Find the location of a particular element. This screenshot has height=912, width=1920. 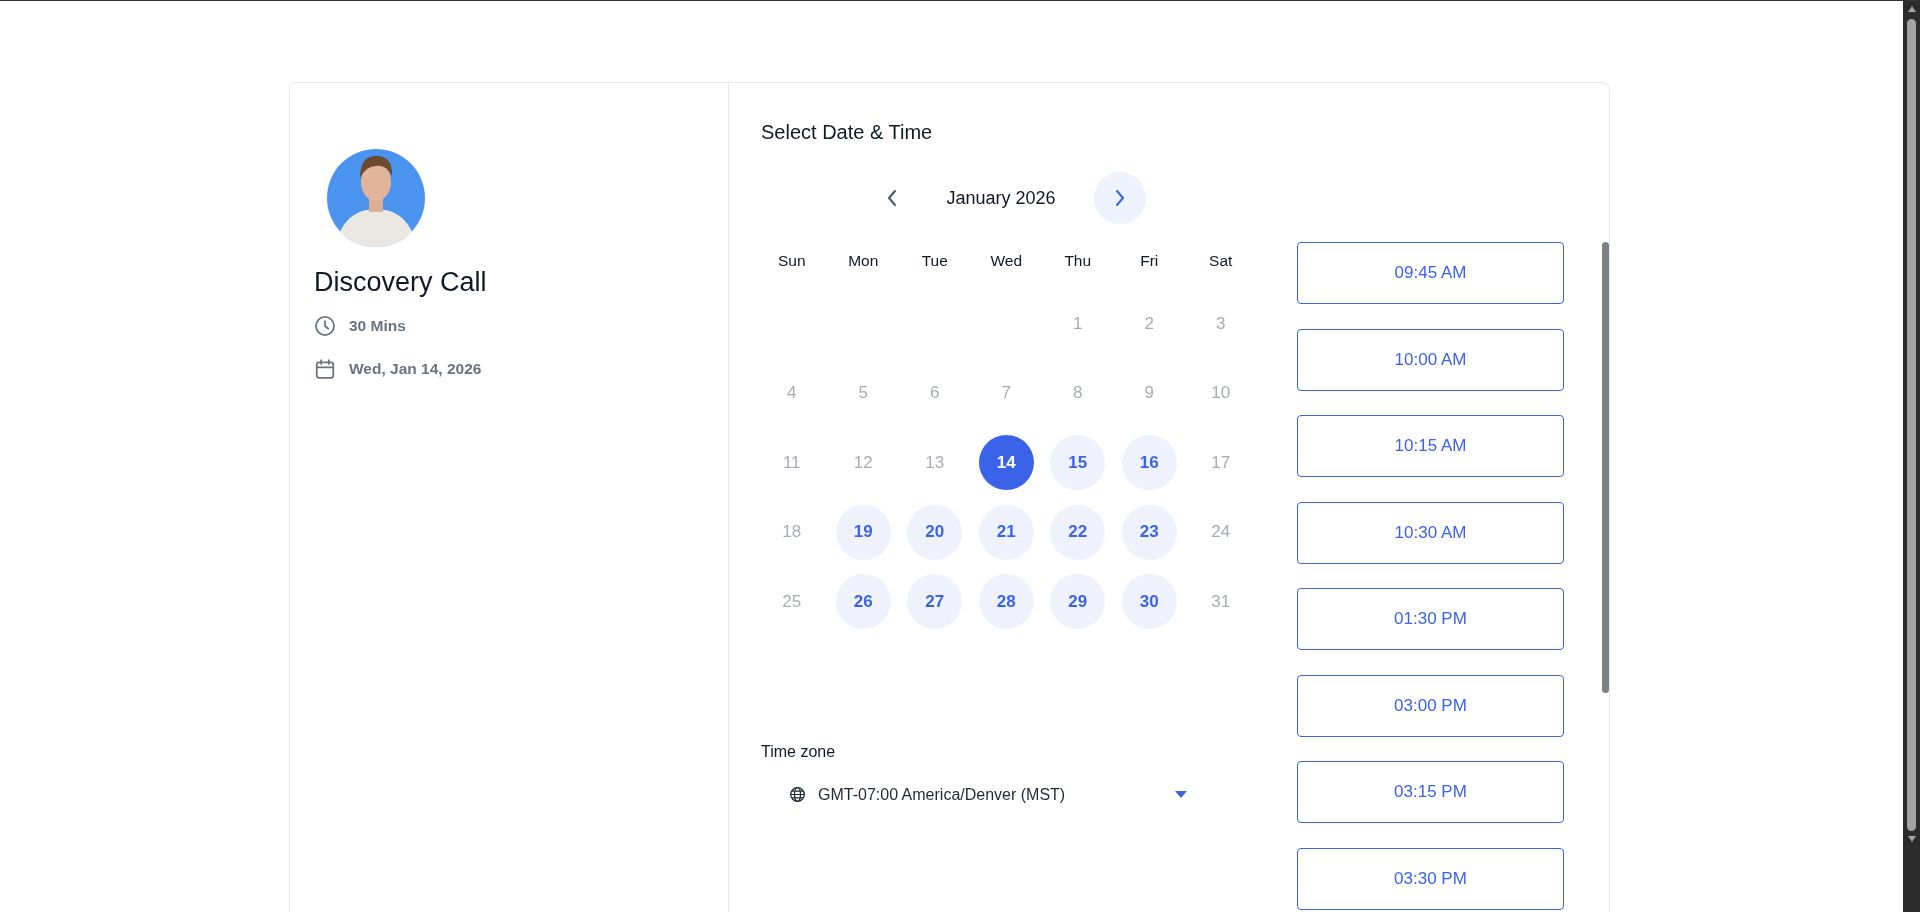

unavailable-day: 9 is located at coordinates (1149, 393).